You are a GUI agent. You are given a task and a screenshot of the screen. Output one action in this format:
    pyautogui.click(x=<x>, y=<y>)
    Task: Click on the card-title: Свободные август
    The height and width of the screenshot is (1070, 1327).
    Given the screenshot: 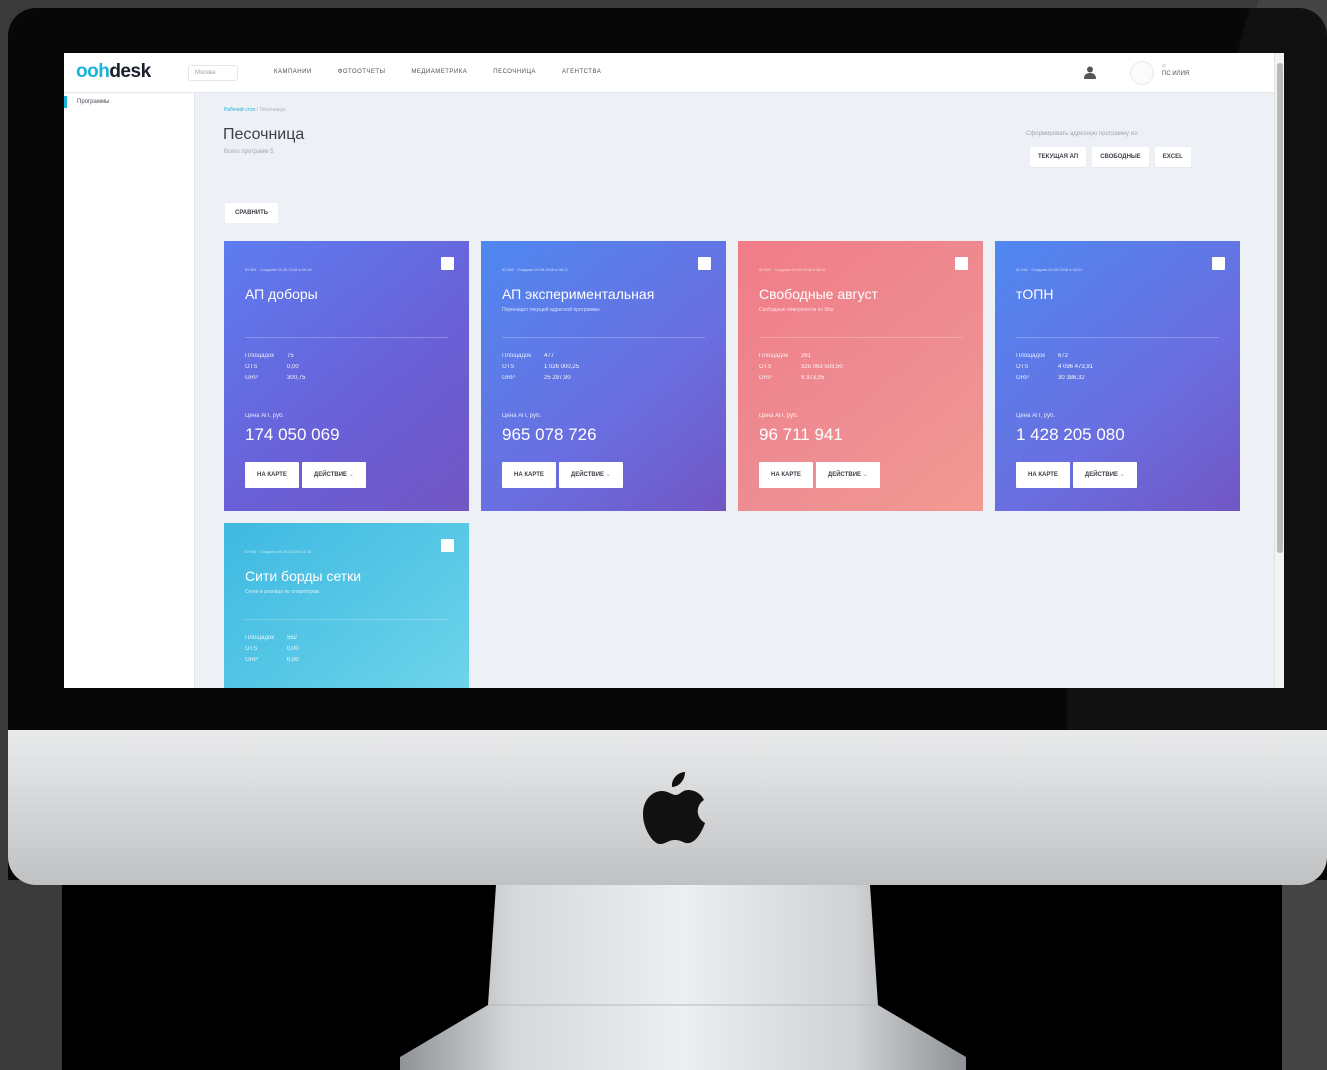 What is the action you would take?
    pyautogui.click(x=818, y=294)
    